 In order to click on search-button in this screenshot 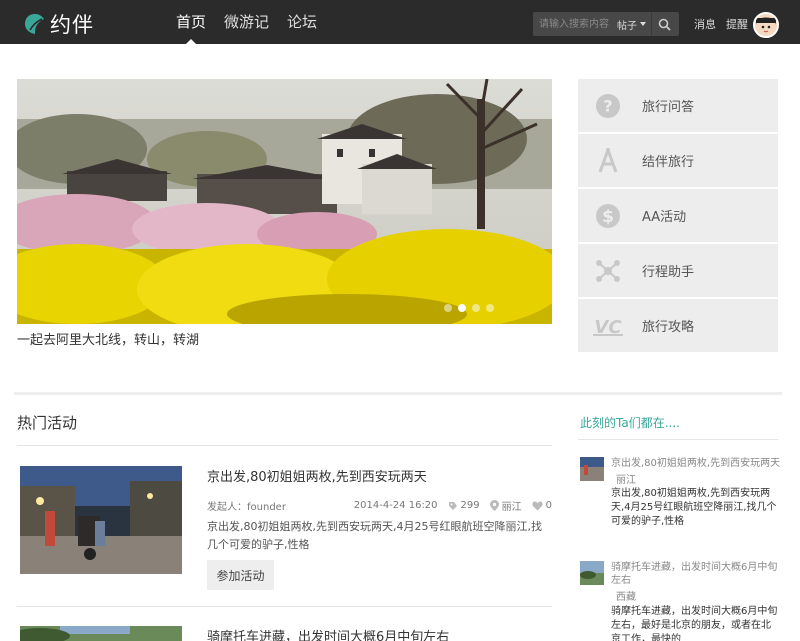, I will do `click(664, 24)`.